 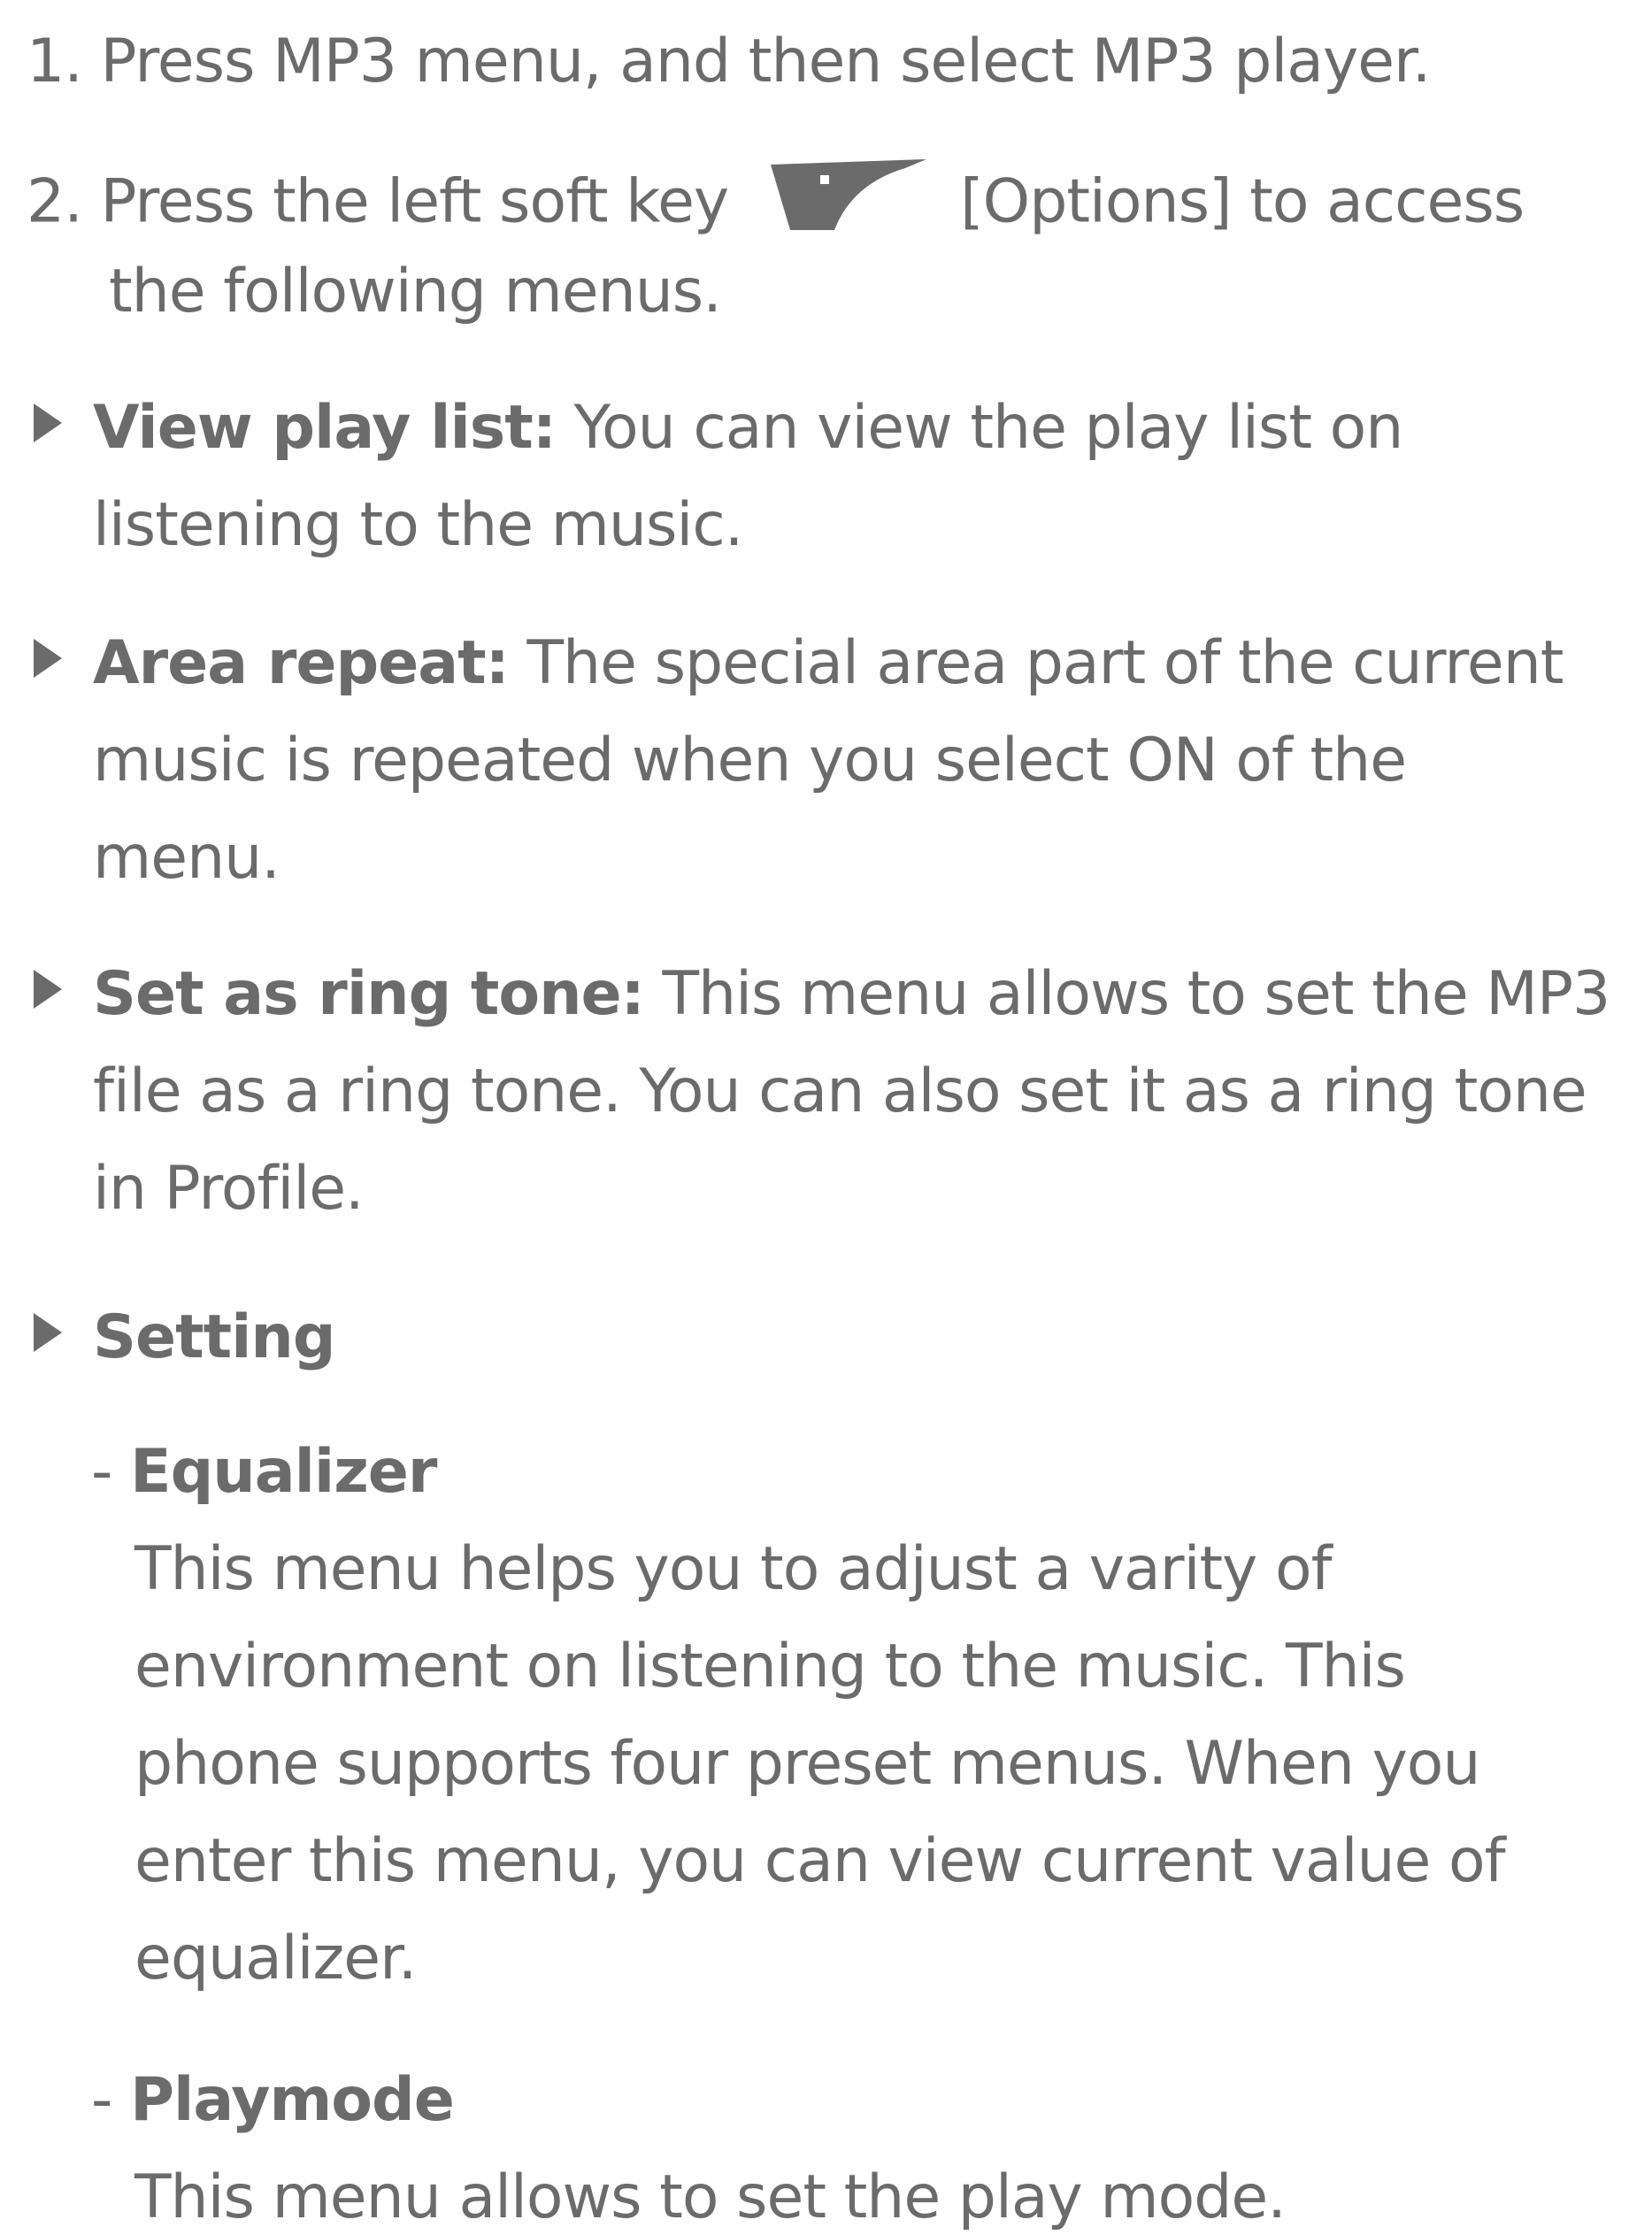 What do you see at coordinates (849, 200) in the screenshot?
I see `left-soft-key-icon` at bounding box center [849, 200].